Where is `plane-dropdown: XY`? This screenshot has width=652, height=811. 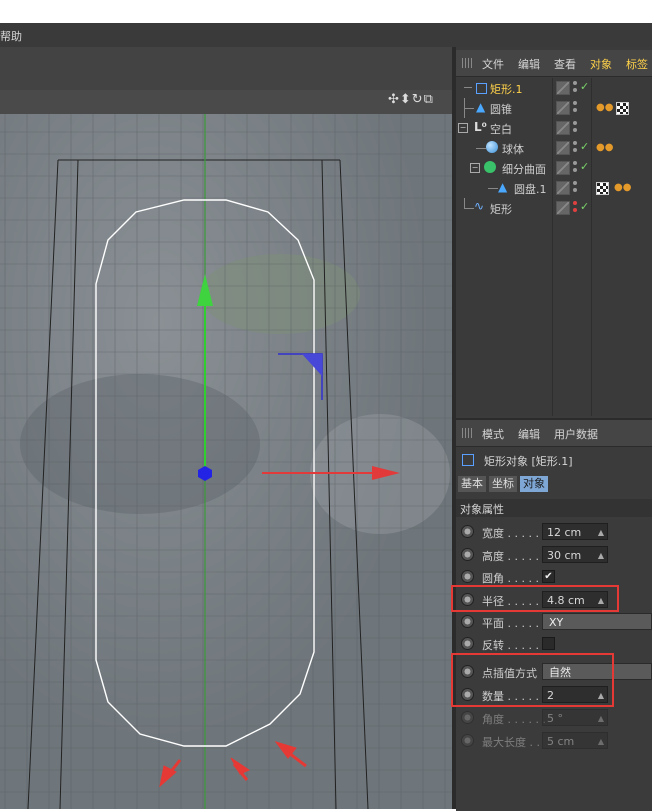 plane-dropdown: XY is located at coordinates (597, 621).